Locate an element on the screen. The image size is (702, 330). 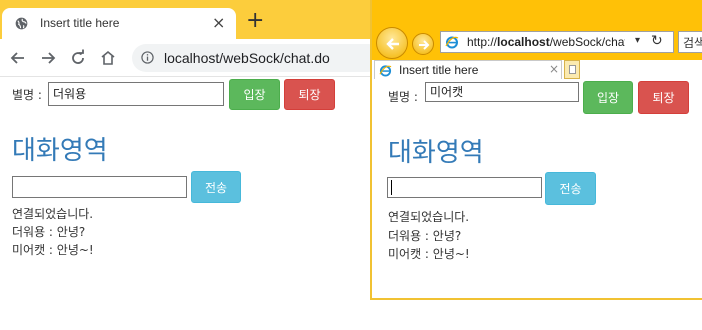
chrome-toolbar: localhost/webSock/chat.do is located at coordinates (191, 58).